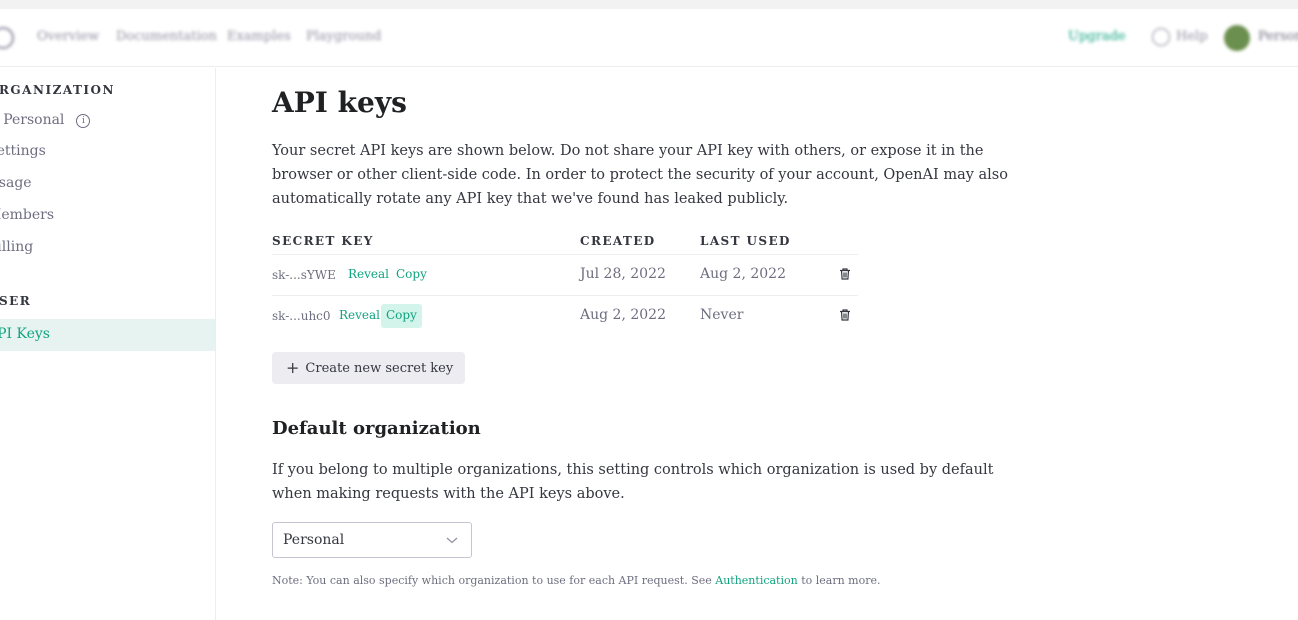  Describe the element at coordinates (1192, 36) in the screenshot. I see `help-link: Help` at that location.